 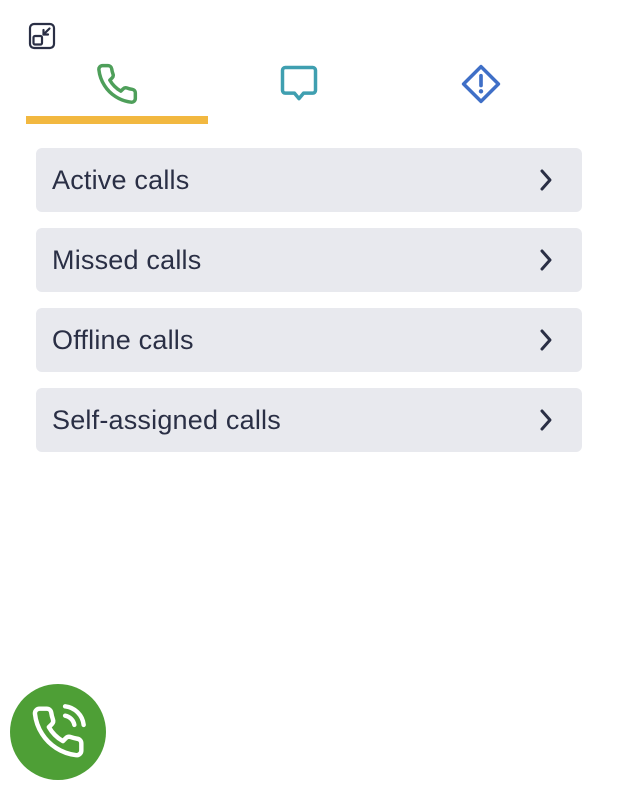 I want to click on menu-item-label: Offline calls, so click(x=123, y=339).